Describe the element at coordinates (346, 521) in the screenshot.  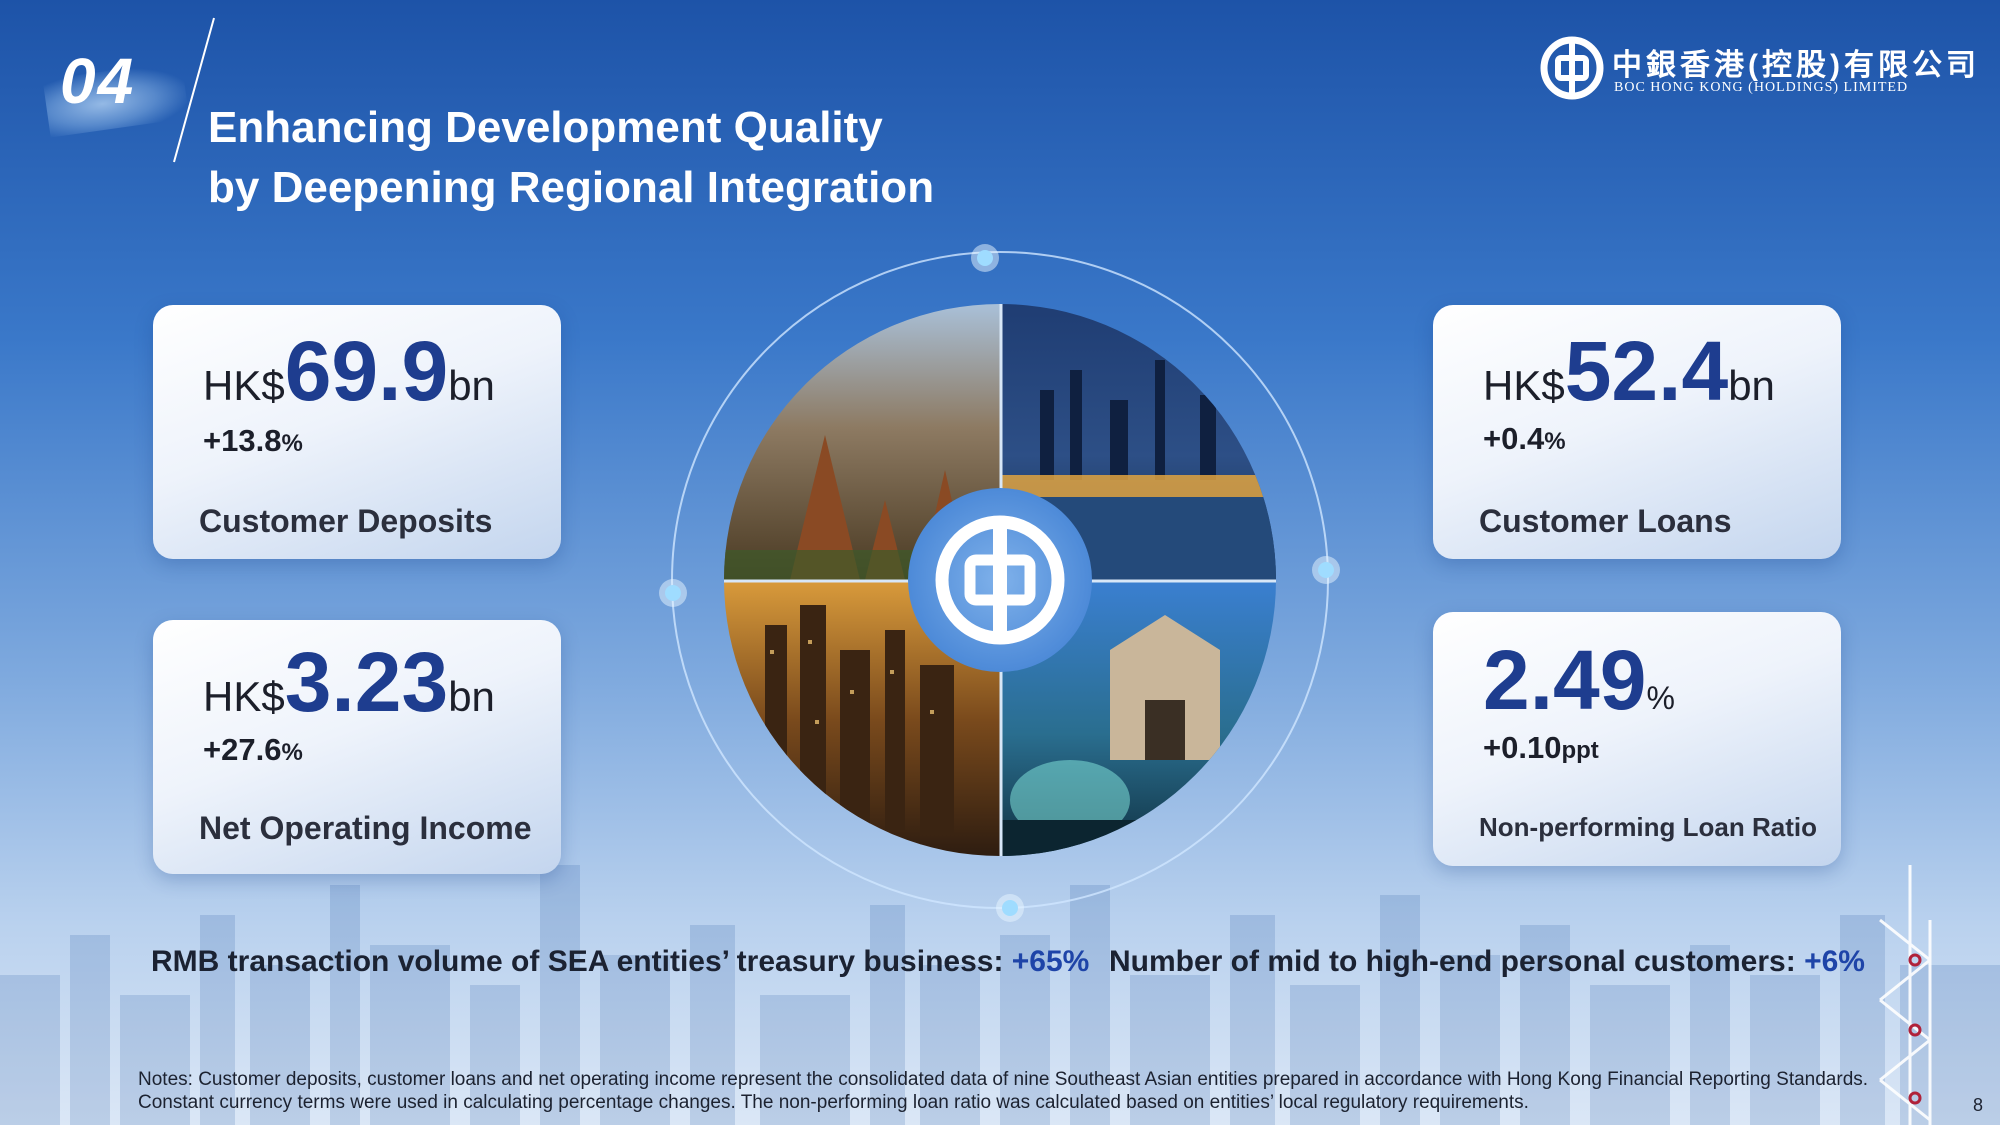
I see `kpi-label: Customer Deposits` at that location.